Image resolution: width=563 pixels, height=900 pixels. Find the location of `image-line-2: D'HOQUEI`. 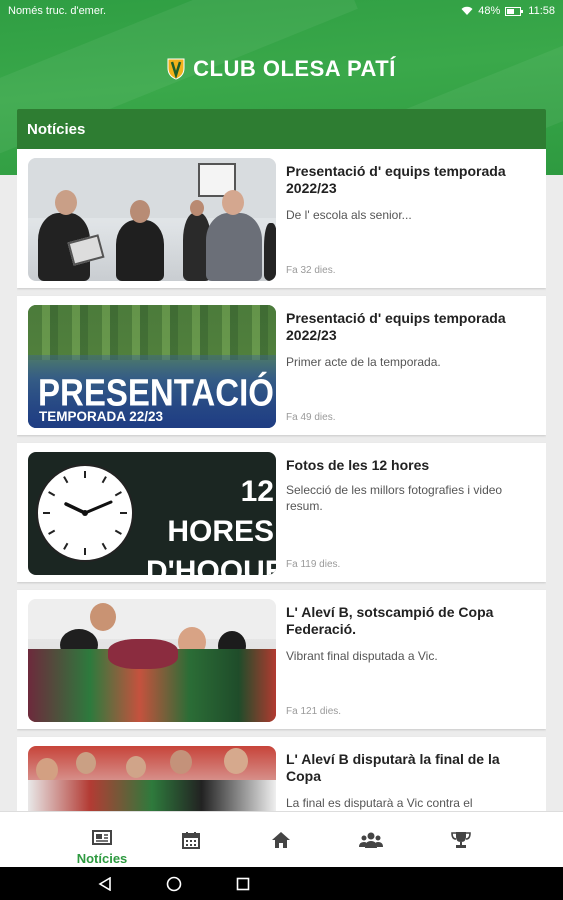

image-line-2: D'HOQUEI is located at coordinates (211, 565).